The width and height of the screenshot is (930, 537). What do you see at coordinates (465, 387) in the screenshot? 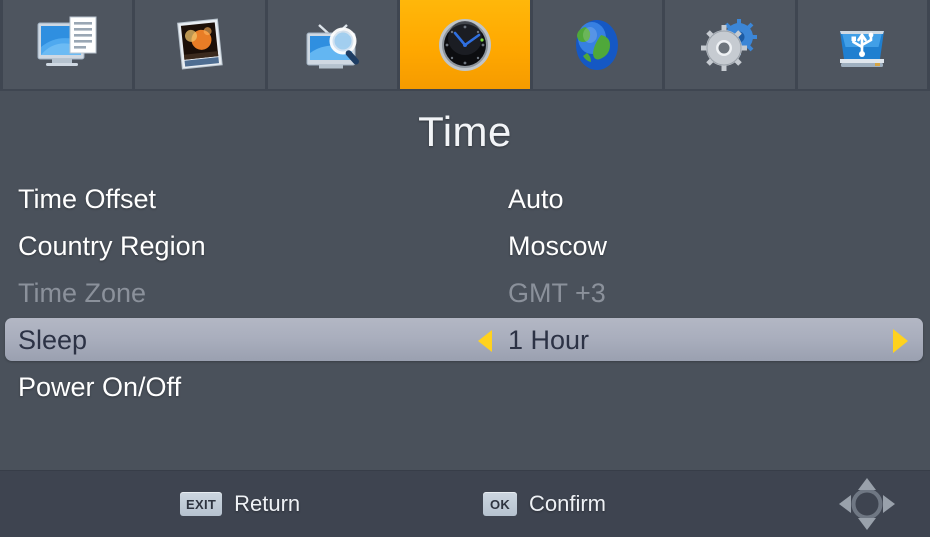
I see `list-item-power-on-off: Power On/Off` at bounding box center [465, 387].